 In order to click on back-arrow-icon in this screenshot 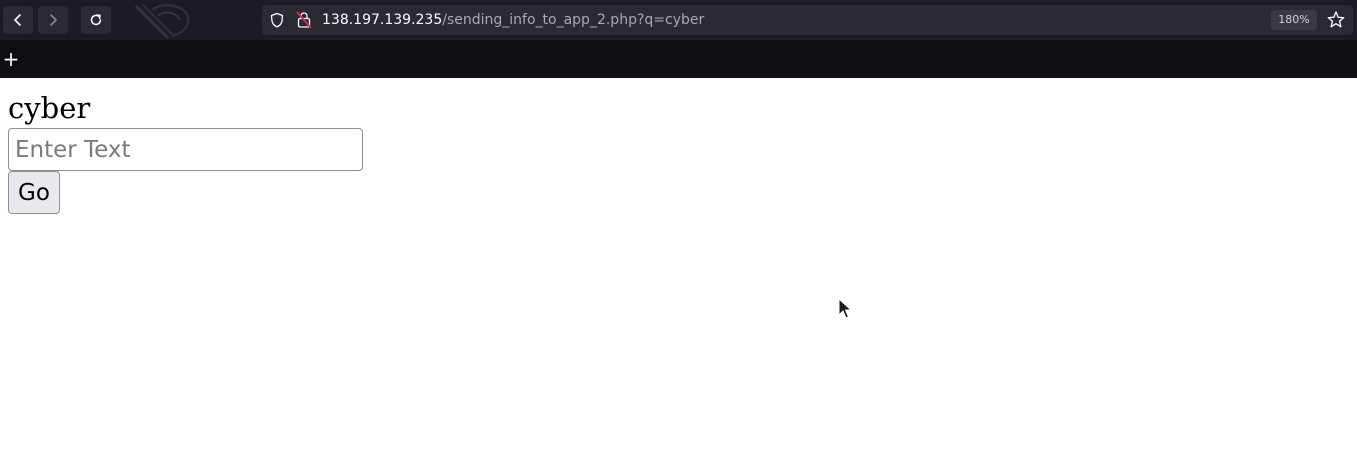, I will do `click(17, 20)`.